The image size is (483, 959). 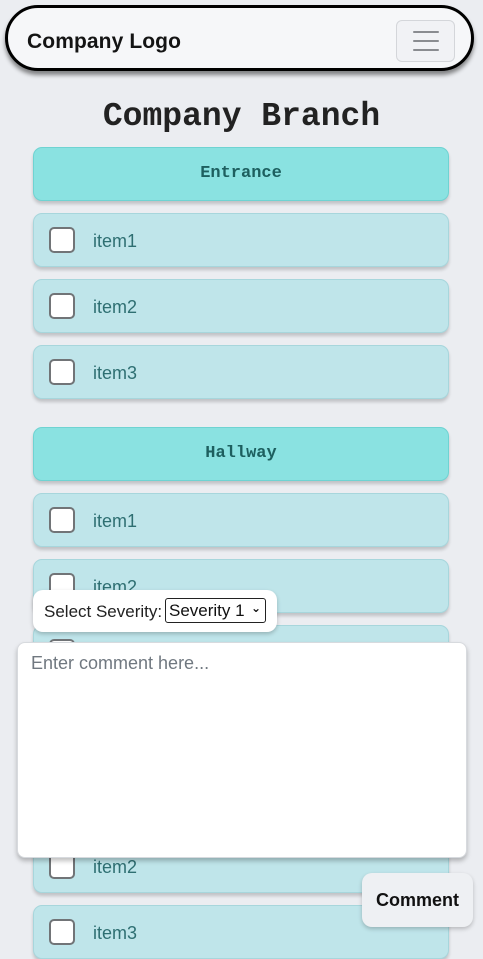 I want to click on checklist-item: item3, so click(x=241, y=372).